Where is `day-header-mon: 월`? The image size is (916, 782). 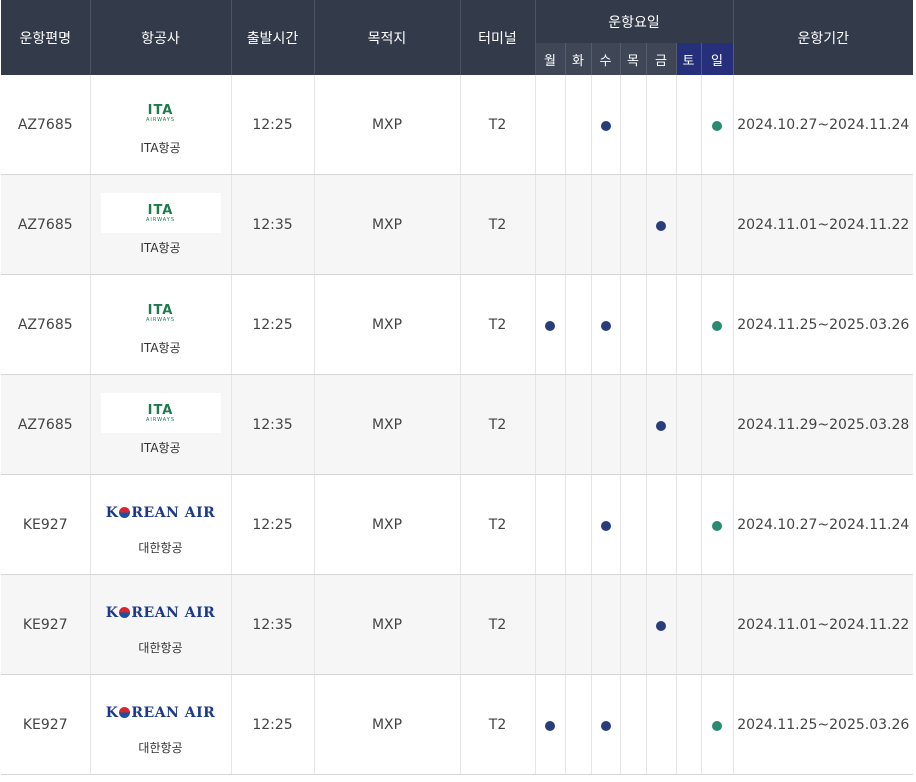 day-header-mon: 월 is located at coordinates (550, 59).